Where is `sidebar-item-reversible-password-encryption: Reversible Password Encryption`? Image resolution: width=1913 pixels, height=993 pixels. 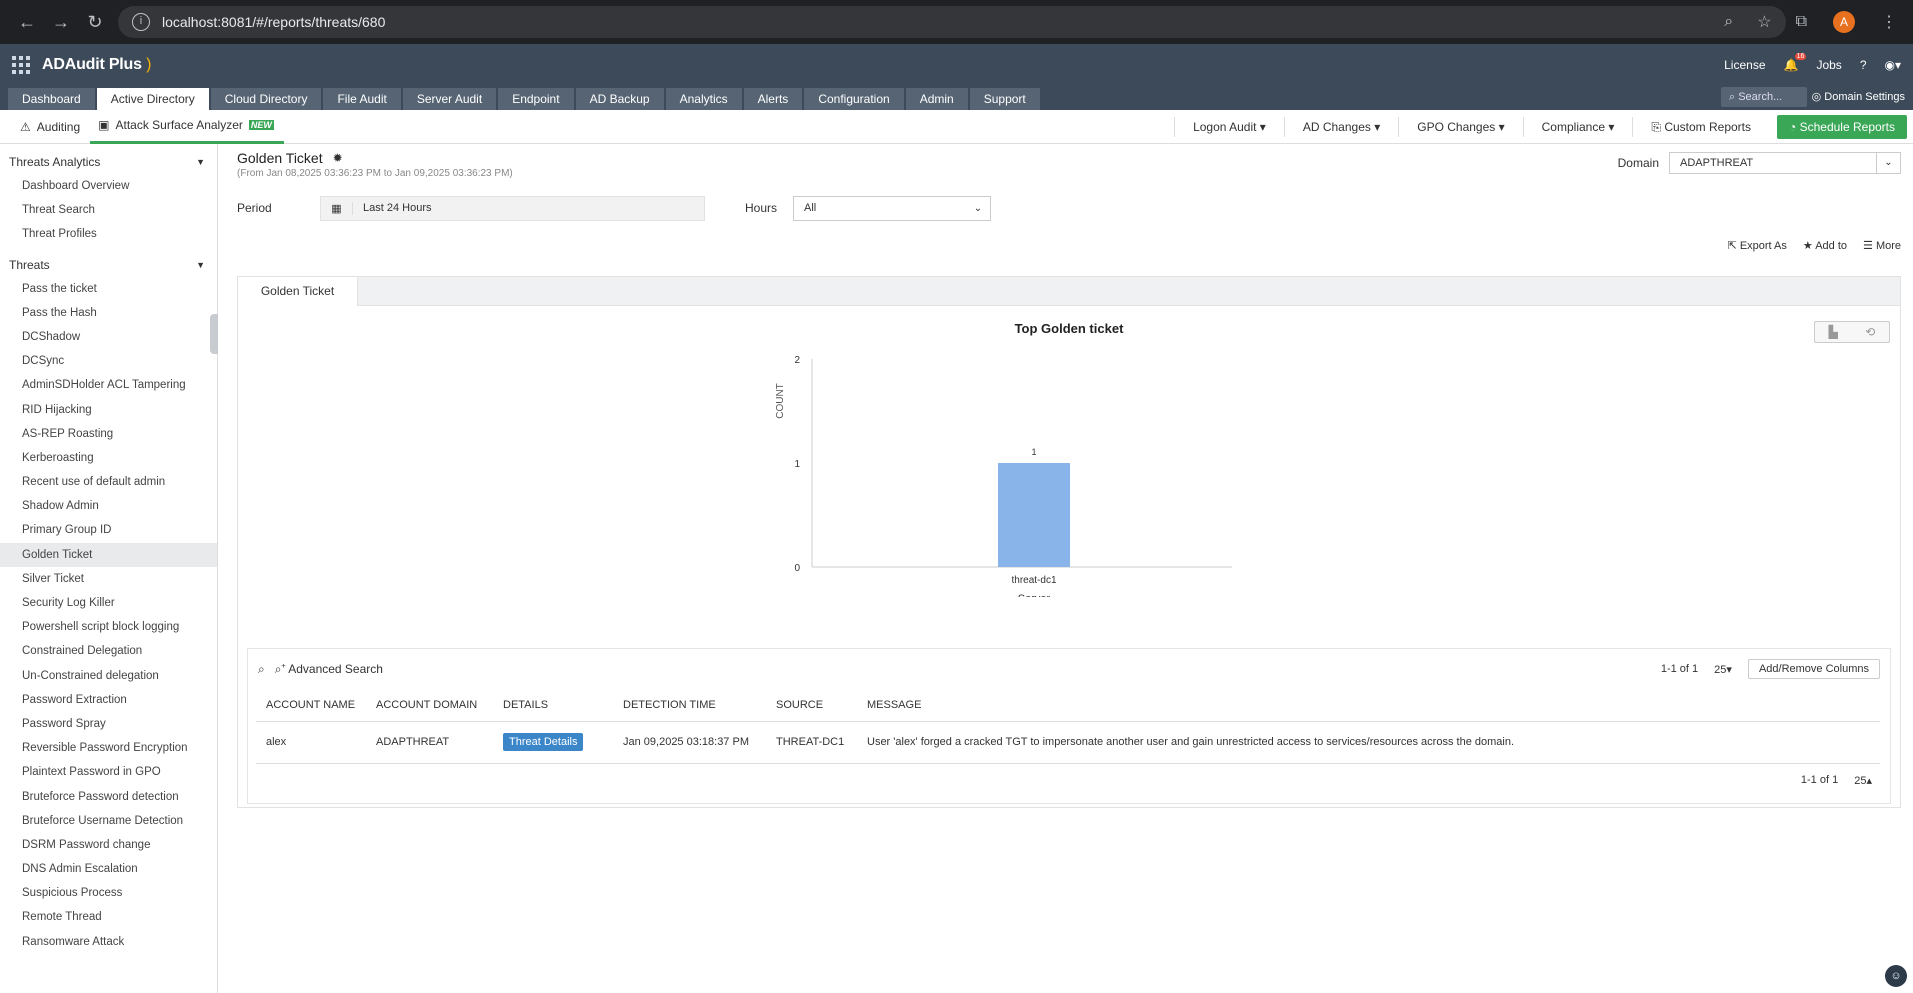
sidebar-item-reversible-password-encryption: Reversible Password Encryption is located at coordinates (108, 748).